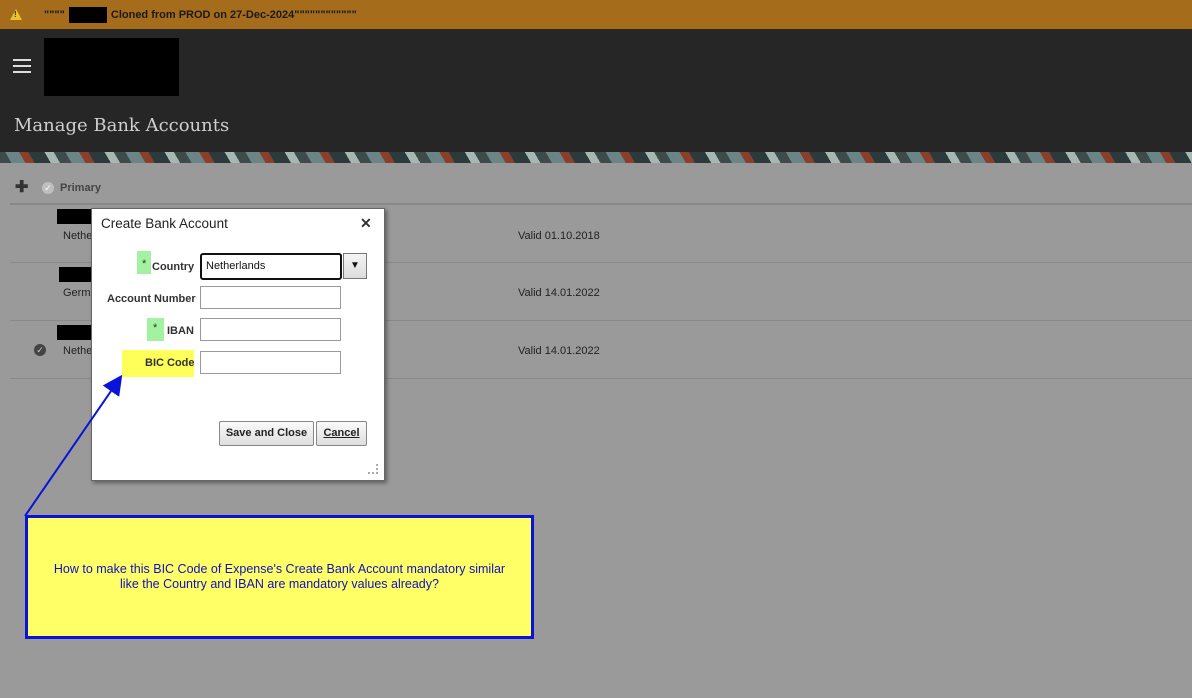  Describe the element at coordinates (373, 469) in the screenshot. I see `resize-handle` at that location.